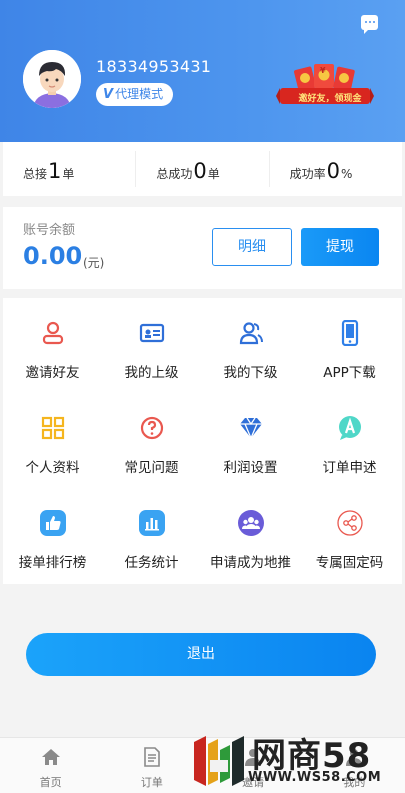 Image resolution: width=405 pixels, height=793 pixels. I want to click on diamond-icon, so click(250, 428).